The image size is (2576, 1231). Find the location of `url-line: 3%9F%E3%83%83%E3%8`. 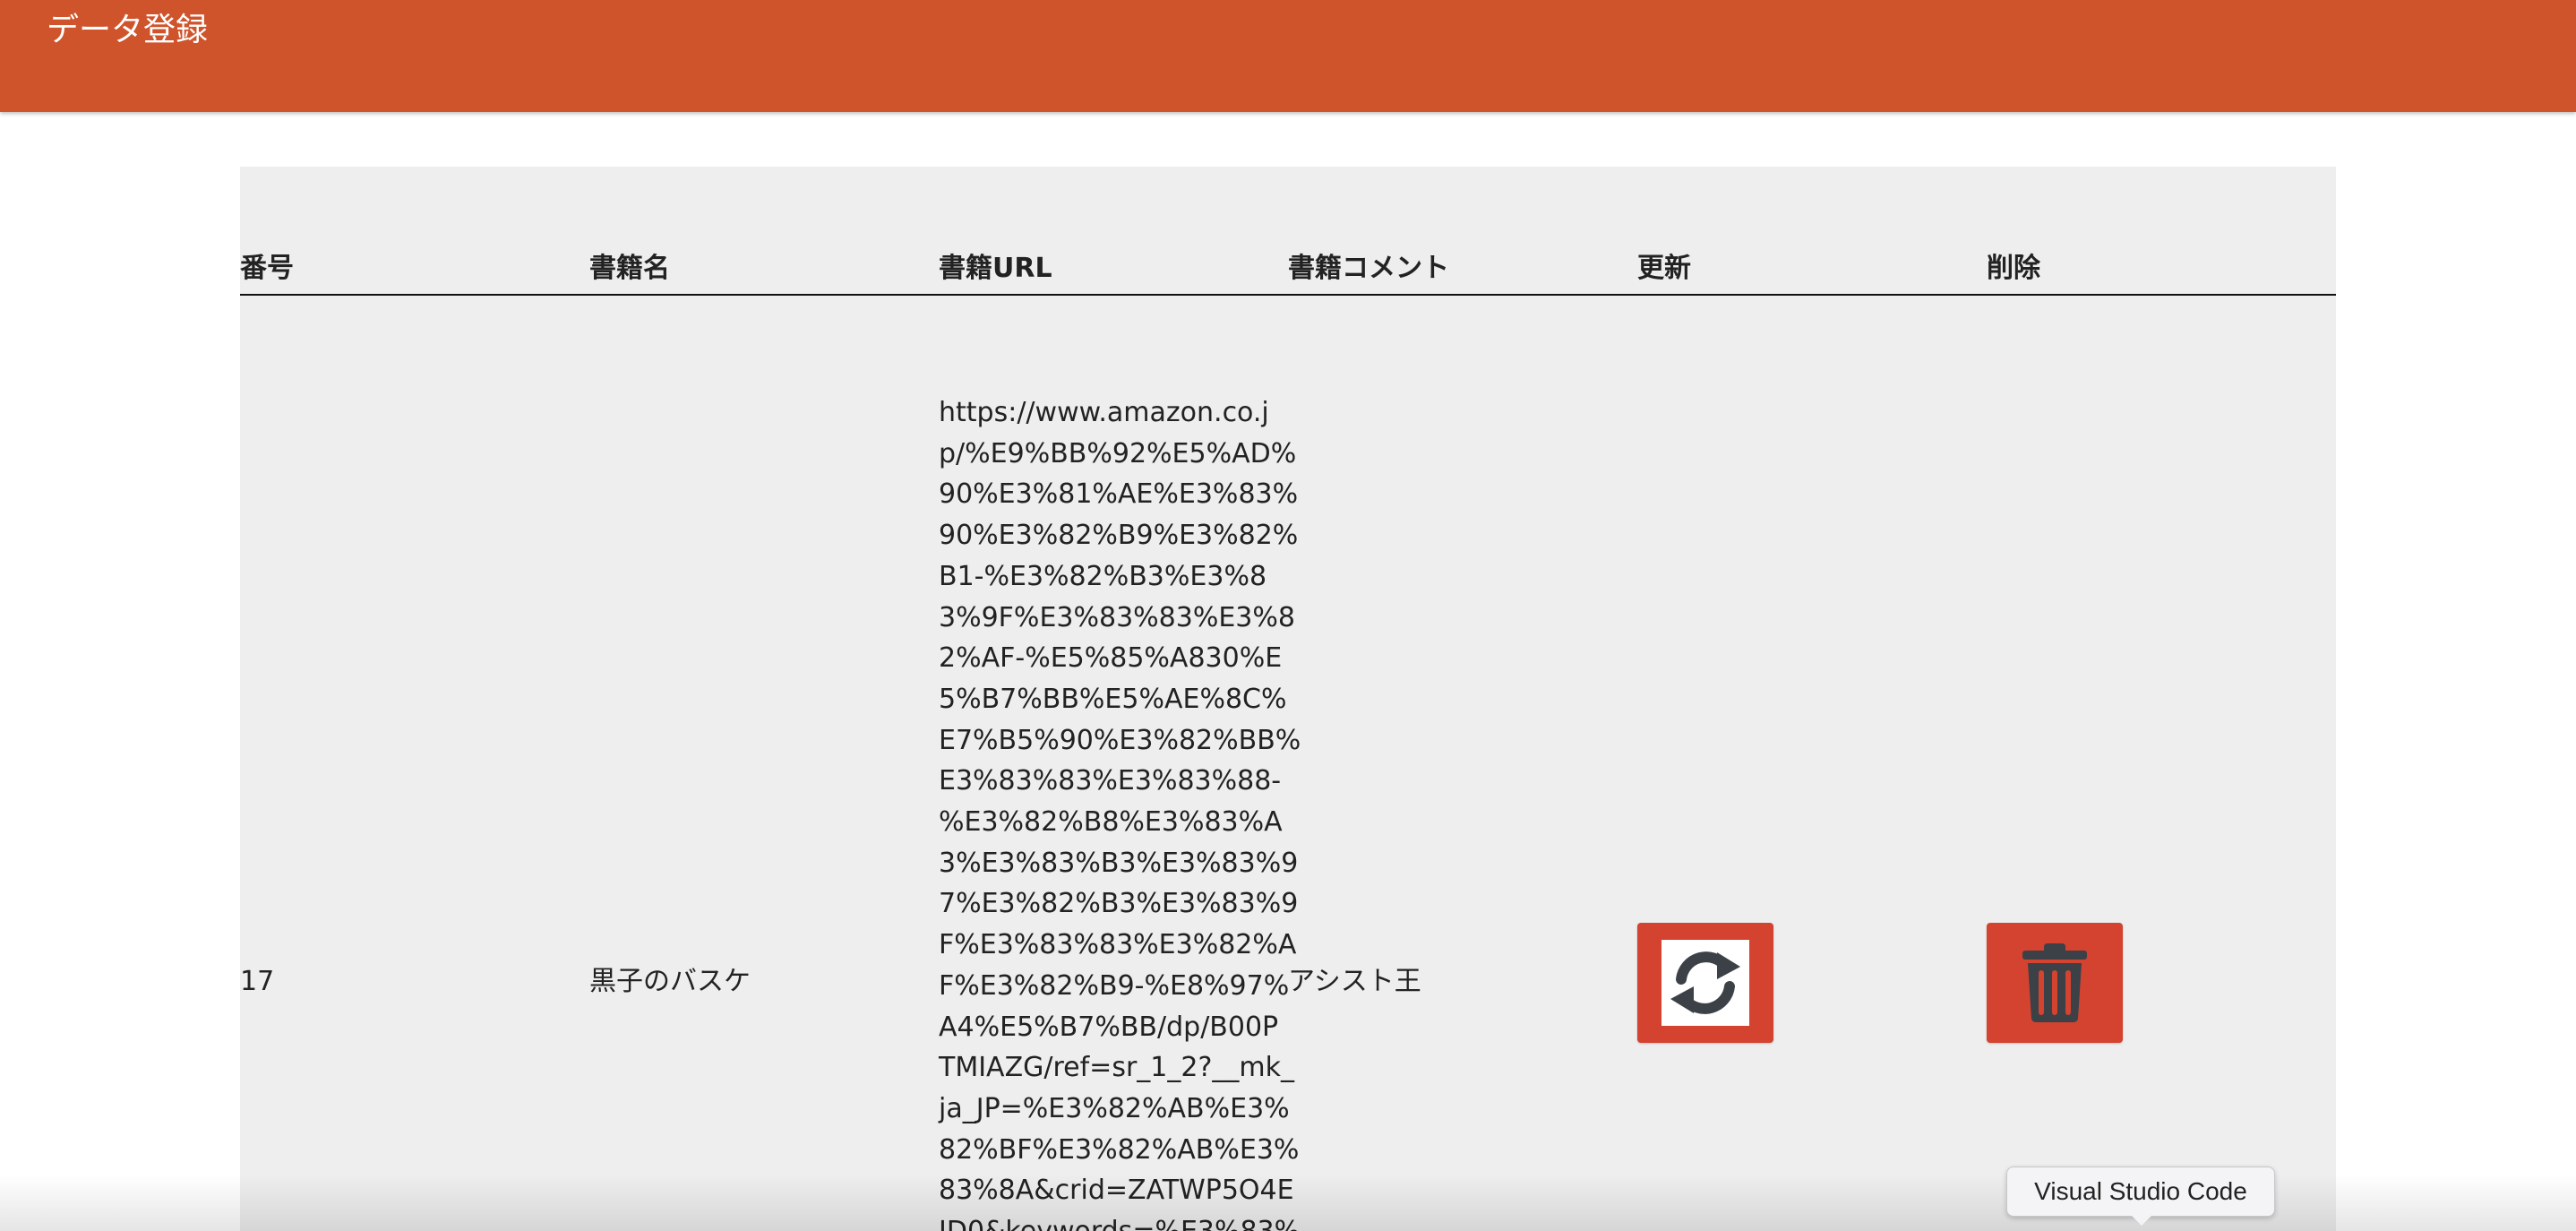

url-line: 3%9F%E3%83%83%E3%8 is located at coordinates (1117, 617).